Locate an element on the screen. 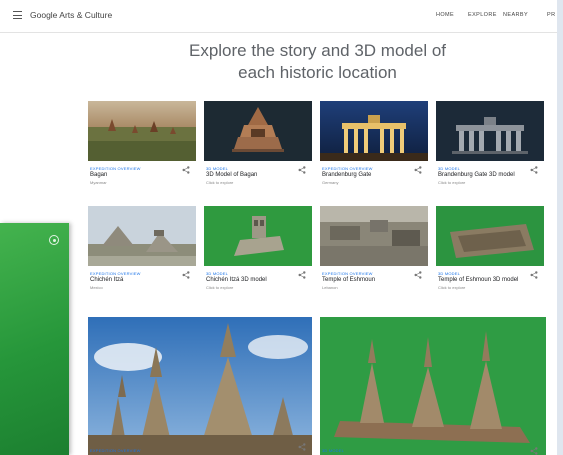  big-tile-meta: 3D MODEL is located at coordinates (433, 451).